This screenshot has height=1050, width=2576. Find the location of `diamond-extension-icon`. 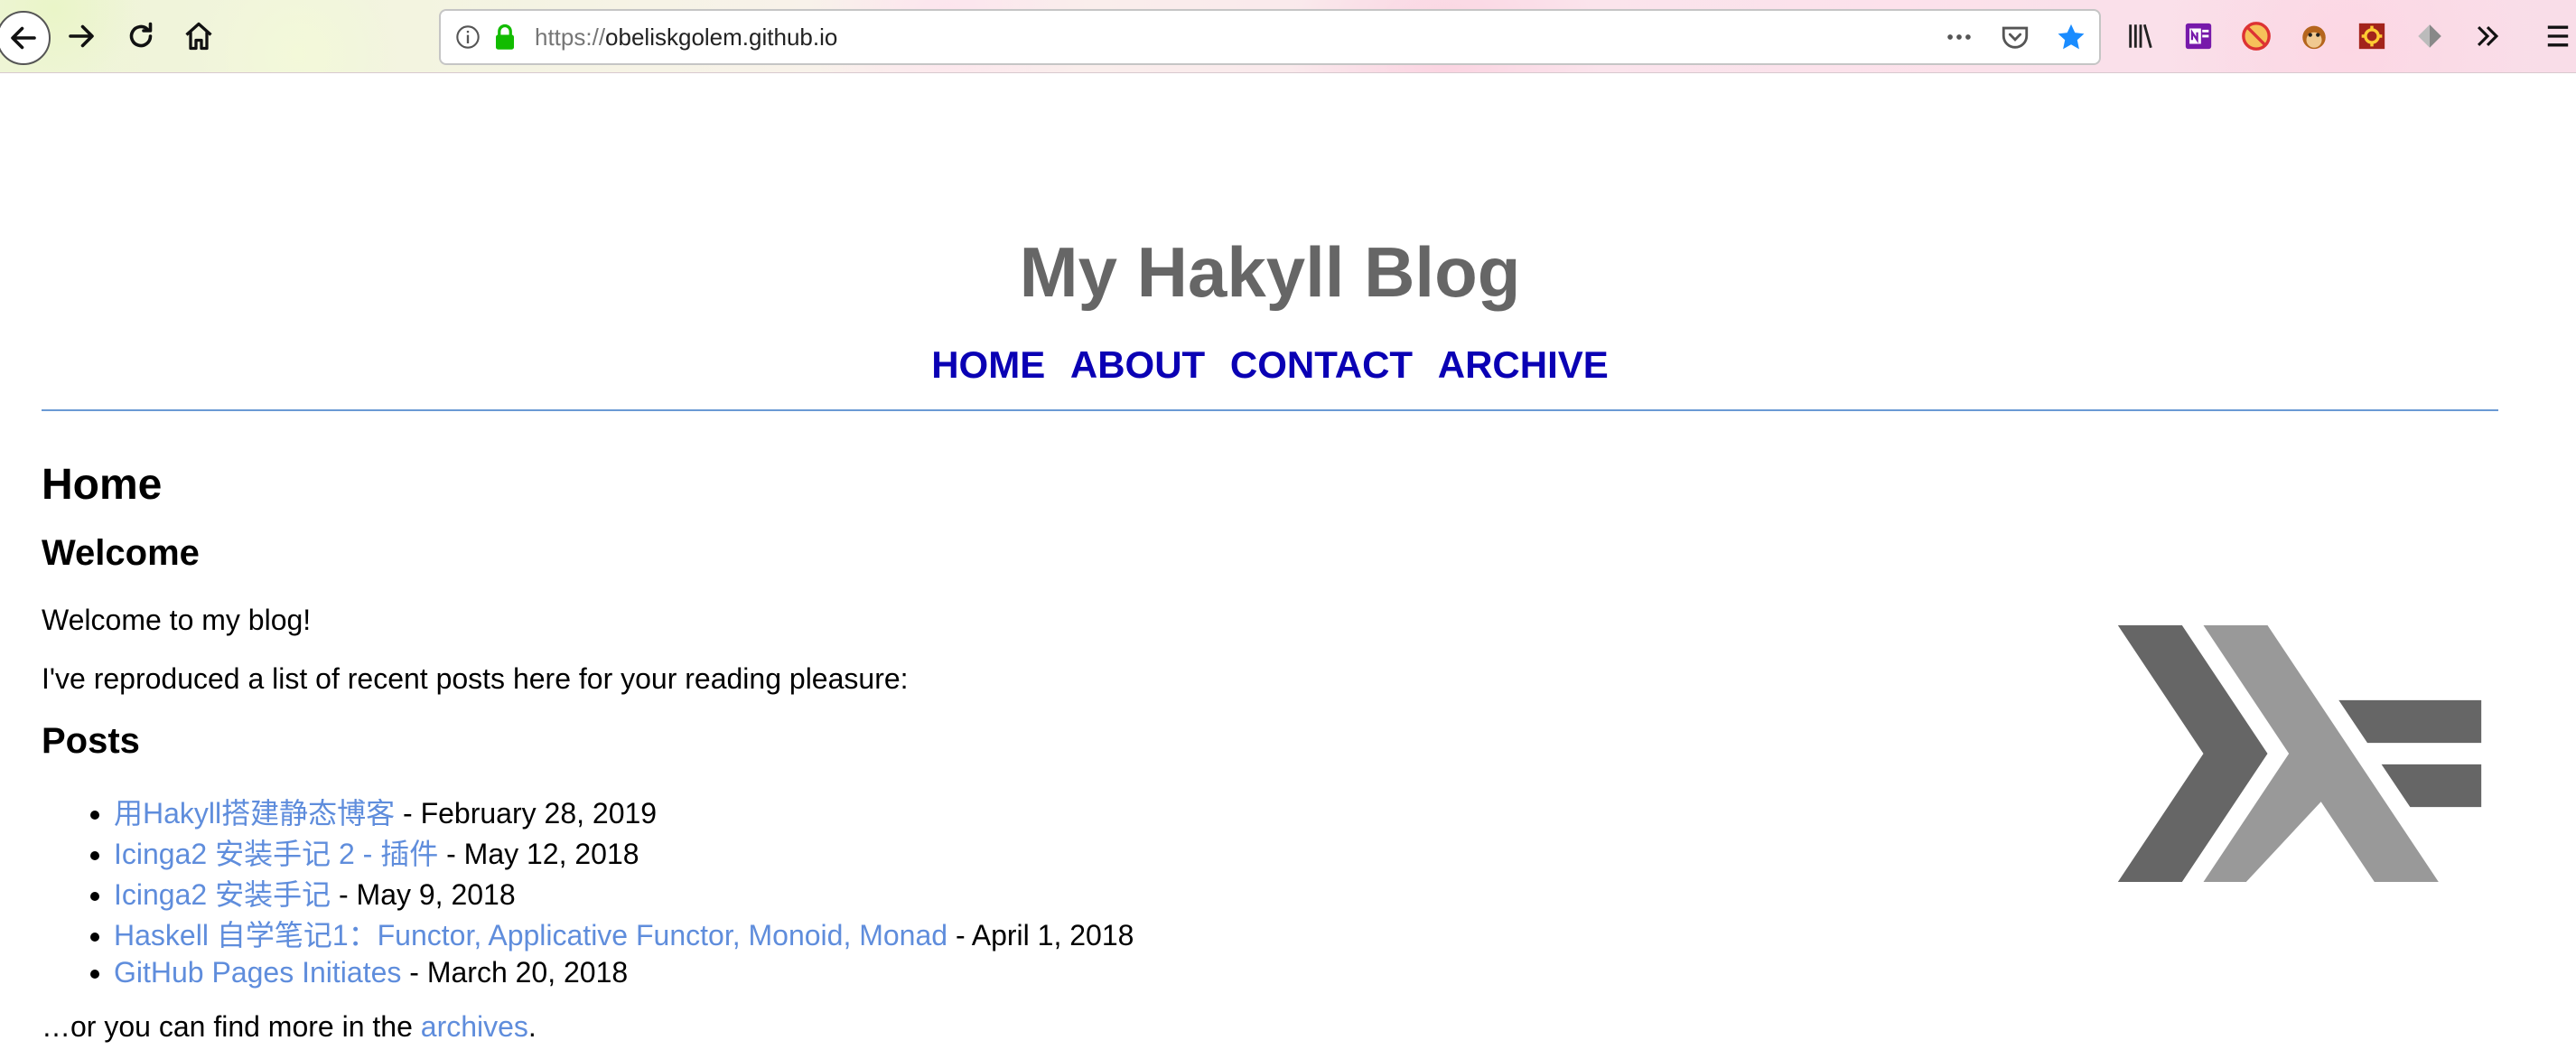

diamond-extension-icon is located at coordinates (2429, 36).